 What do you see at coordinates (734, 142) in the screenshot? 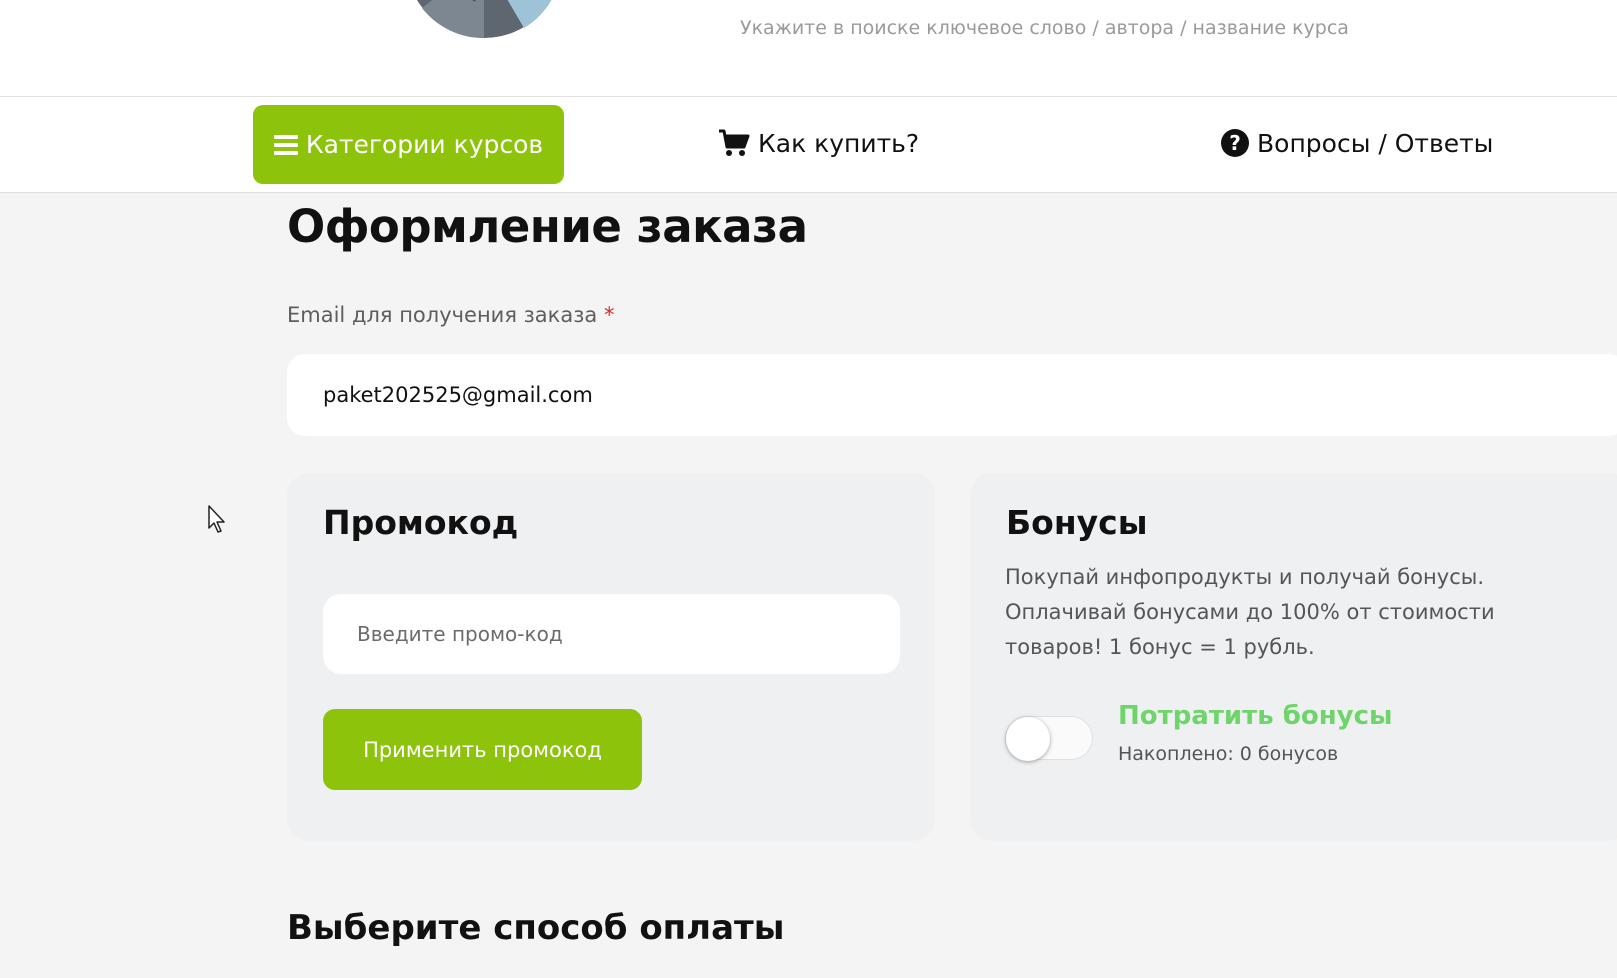
I see `shopping-cart-icon` at bounding box center [734, 142].